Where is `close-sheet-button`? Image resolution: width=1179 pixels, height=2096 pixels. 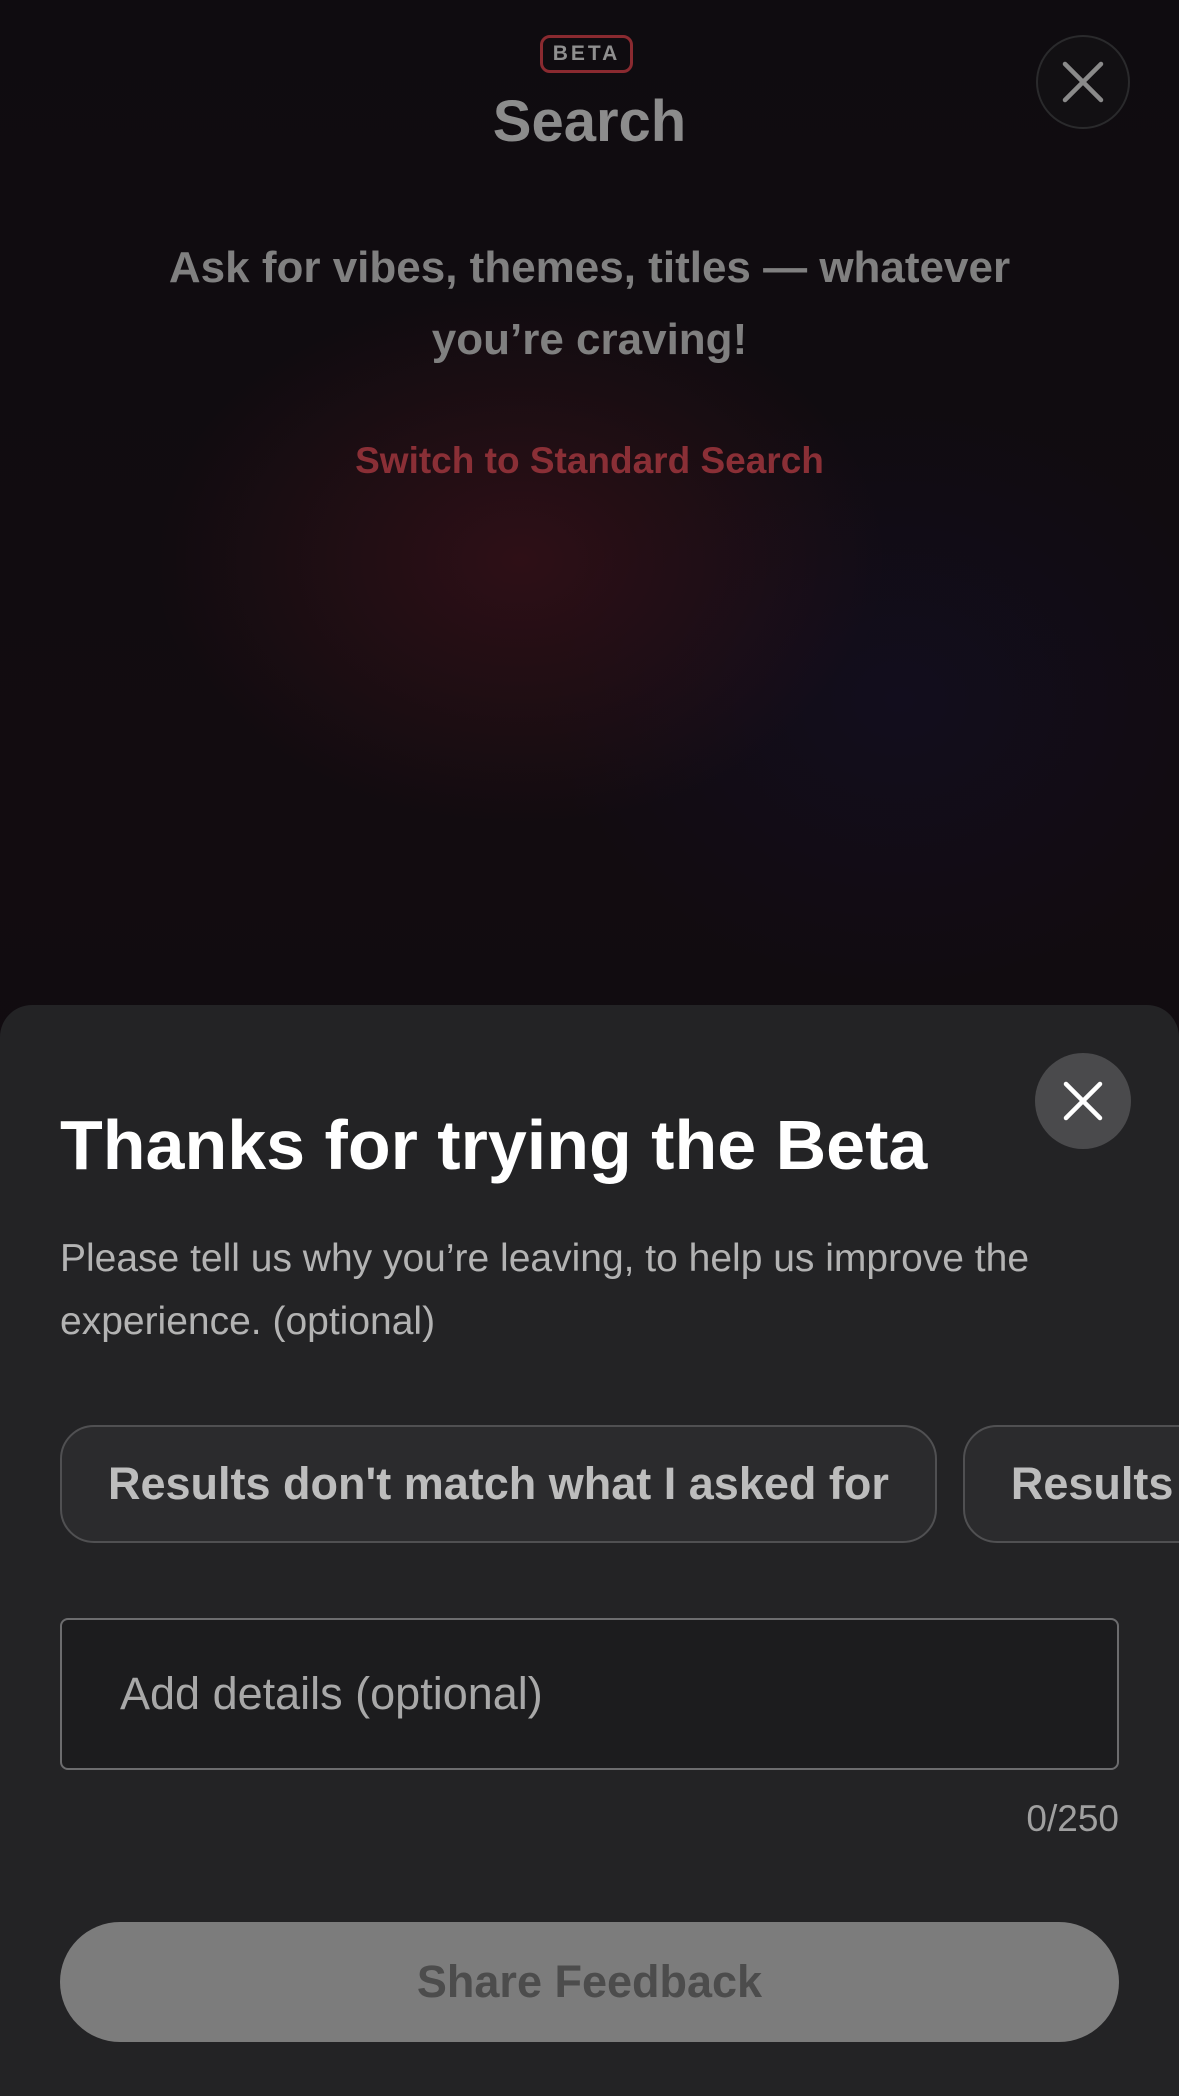 close-sheet-button is located at coordinates (1083, 1101).